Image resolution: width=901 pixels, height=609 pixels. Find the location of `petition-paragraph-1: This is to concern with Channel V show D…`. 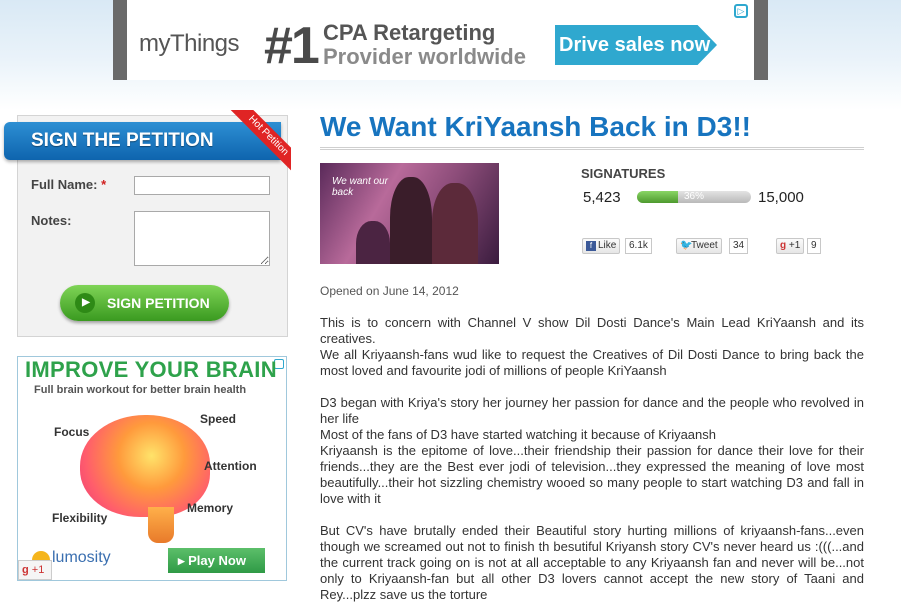

petition-paragraph-1: This is to concern with Channel V show D… is located at coordinates (592, 346).